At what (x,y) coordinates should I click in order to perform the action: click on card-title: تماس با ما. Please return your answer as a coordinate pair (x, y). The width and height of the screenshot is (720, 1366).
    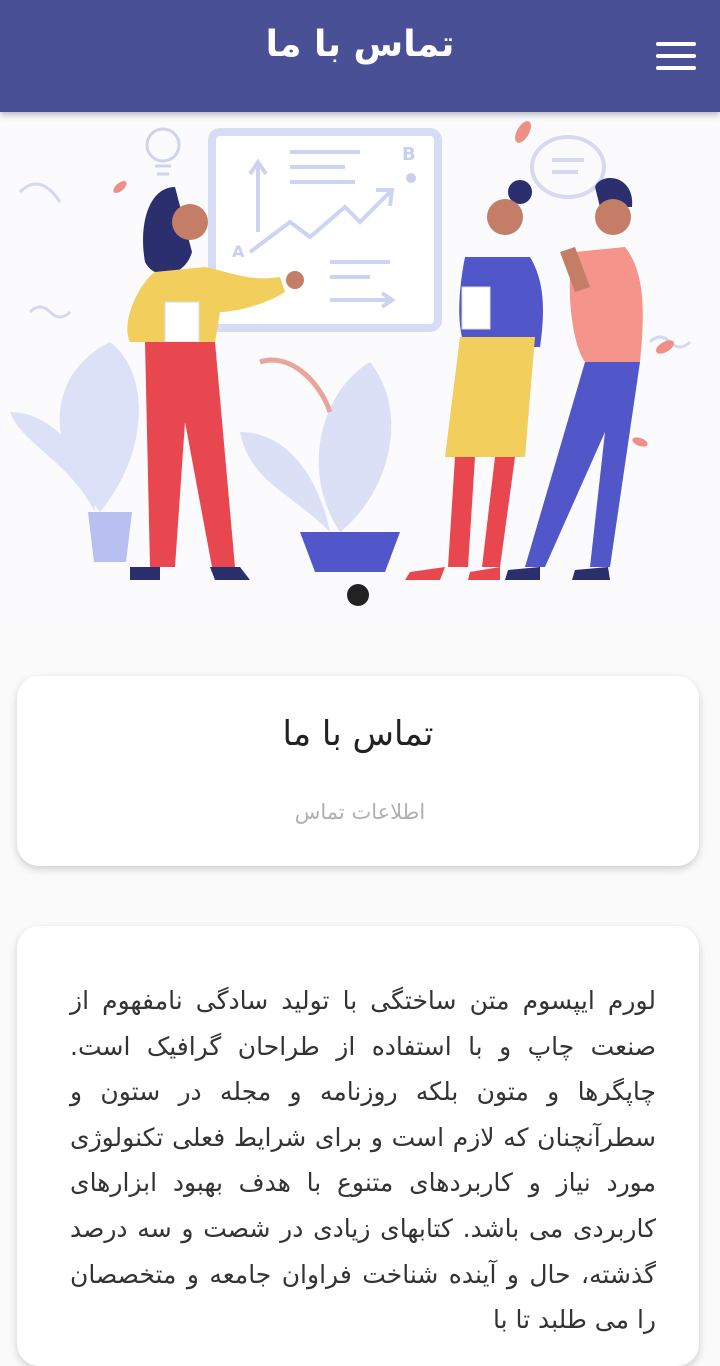
    Looking at the image, I should click on (358, 734).